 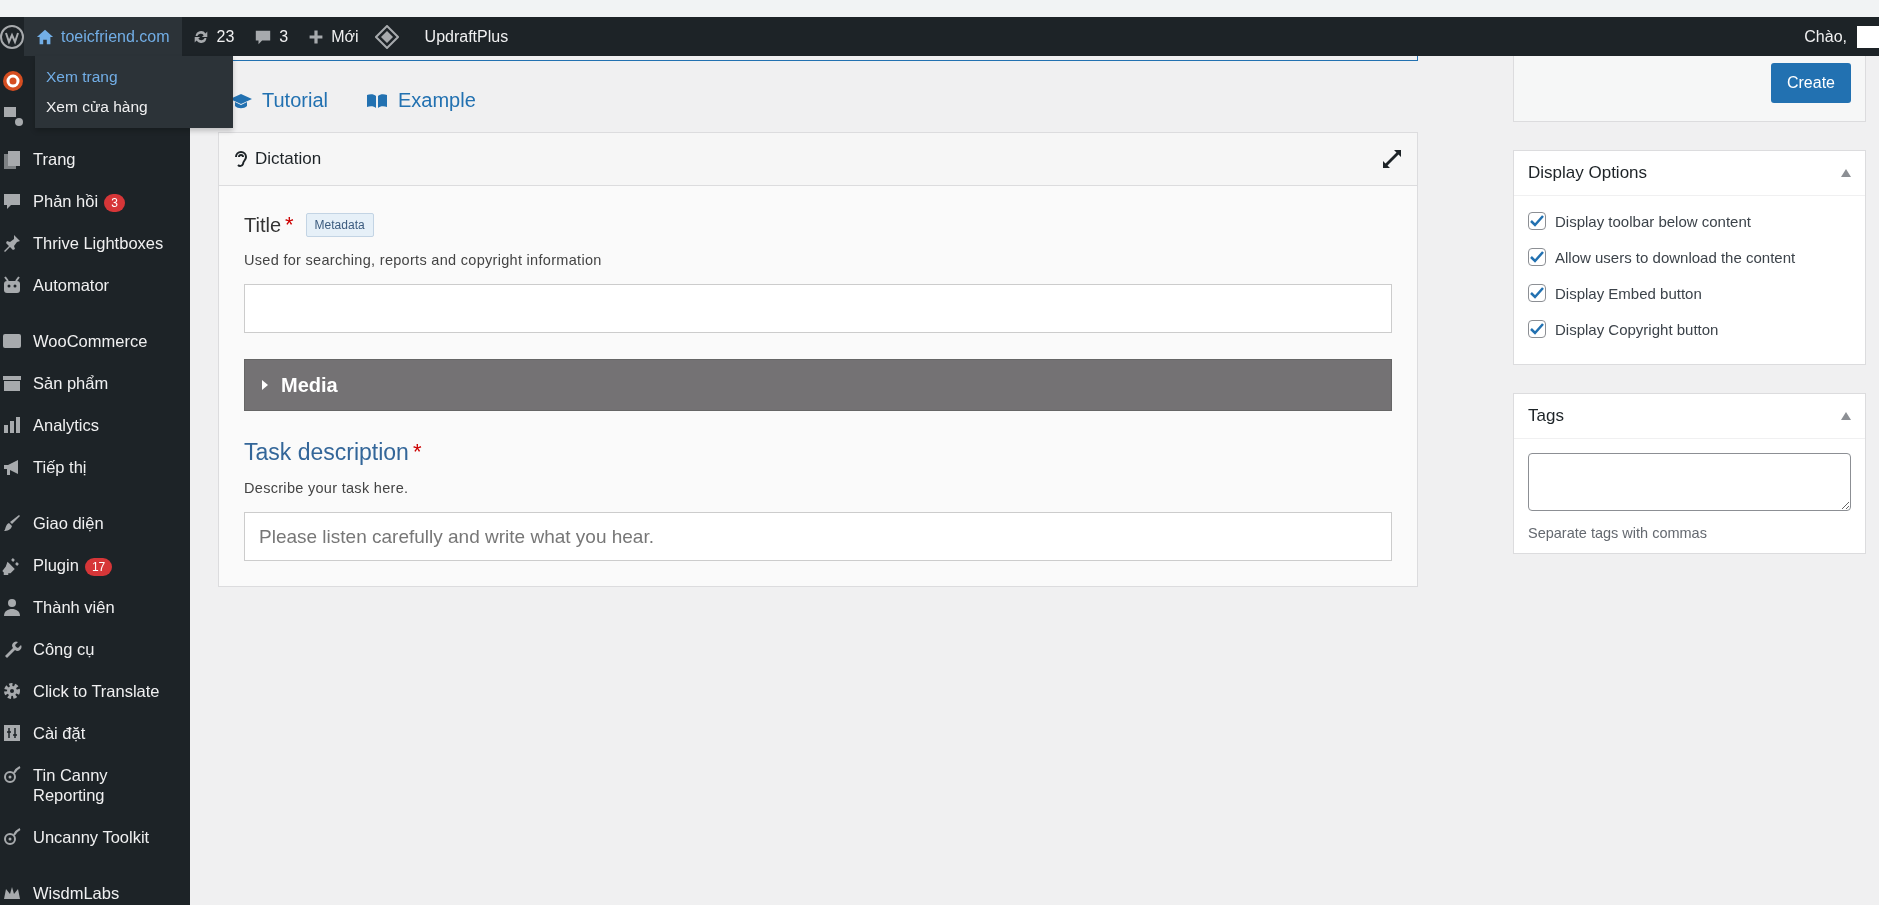 I want to click on sidebar-item: WisdmLabs, so click(x=95, y=888).